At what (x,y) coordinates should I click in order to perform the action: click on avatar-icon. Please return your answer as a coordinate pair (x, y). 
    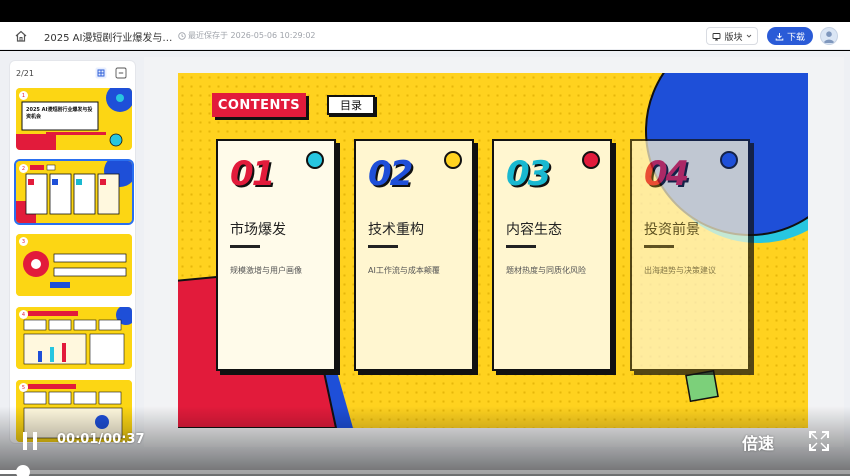
    Looking at the image, I should click on (829, 37).